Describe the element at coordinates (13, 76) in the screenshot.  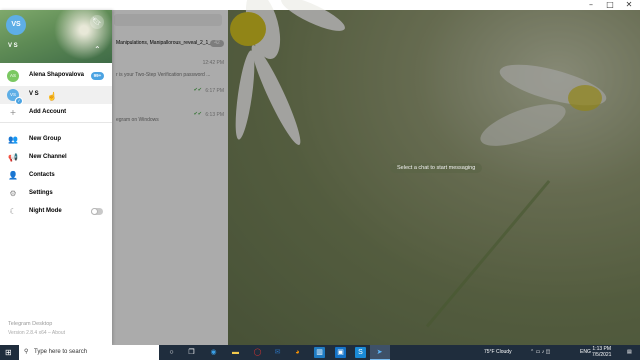
I see `account-avatar: AS` at that location.